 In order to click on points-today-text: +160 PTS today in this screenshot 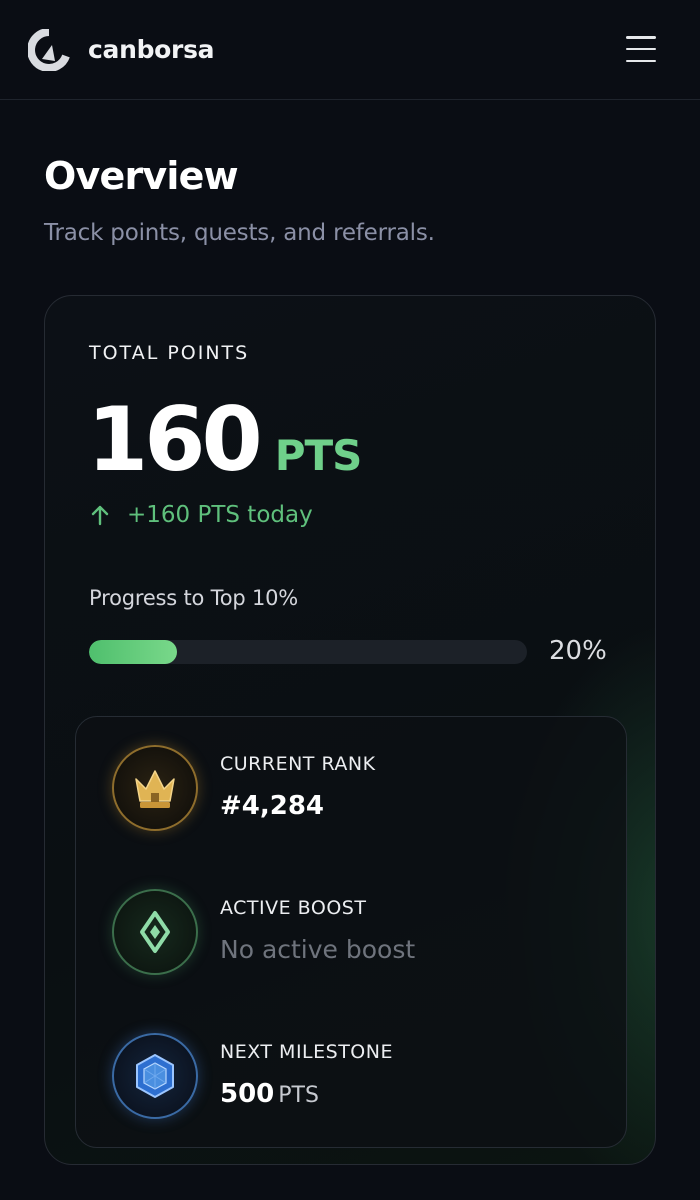, I will do `click(220, 515)`.